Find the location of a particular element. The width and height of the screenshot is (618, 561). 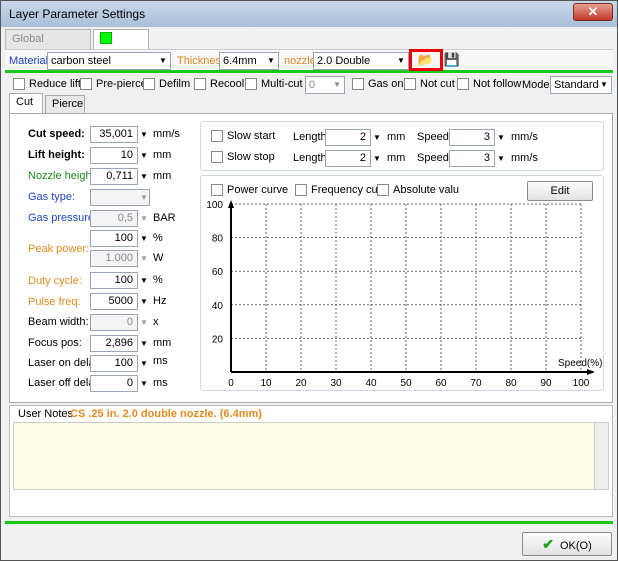

pulse-freq-label: Pulse freq: is located at coordinates (54, 302).